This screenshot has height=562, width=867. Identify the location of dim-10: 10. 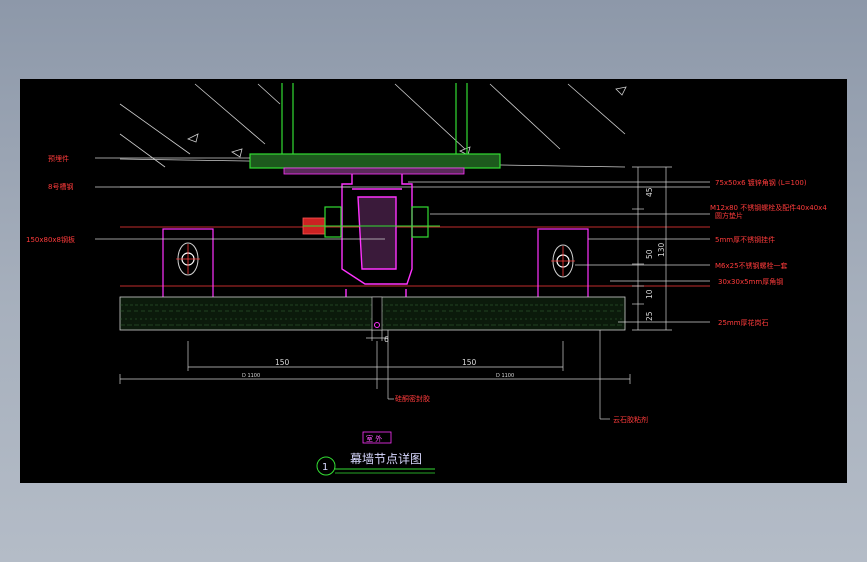
(649, 294).